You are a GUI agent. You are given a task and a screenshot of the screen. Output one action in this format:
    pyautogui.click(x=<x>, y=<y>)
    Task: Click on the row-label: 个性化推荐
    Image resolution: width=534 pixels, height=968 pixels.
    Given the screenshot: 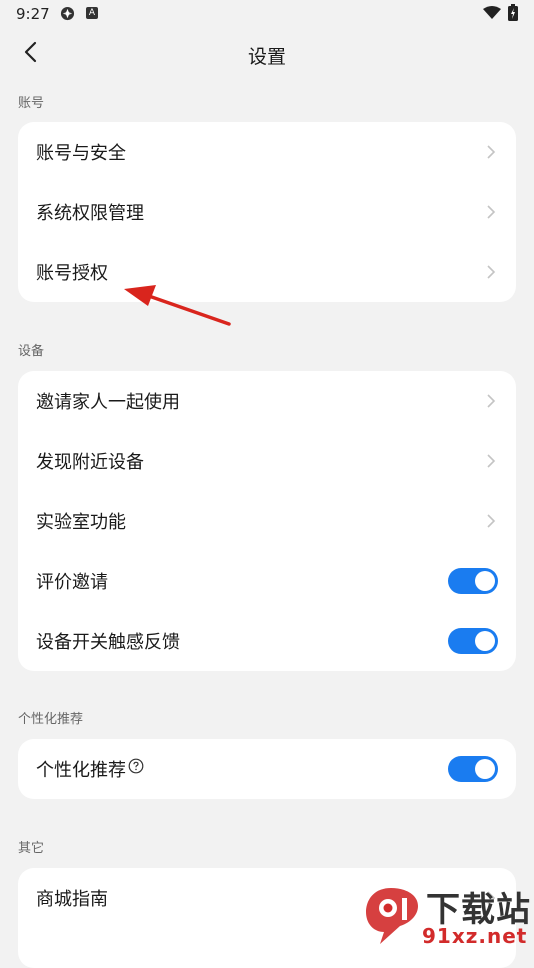 What is the action you would take?
    pyautogui.click(x=90, y=769)
    